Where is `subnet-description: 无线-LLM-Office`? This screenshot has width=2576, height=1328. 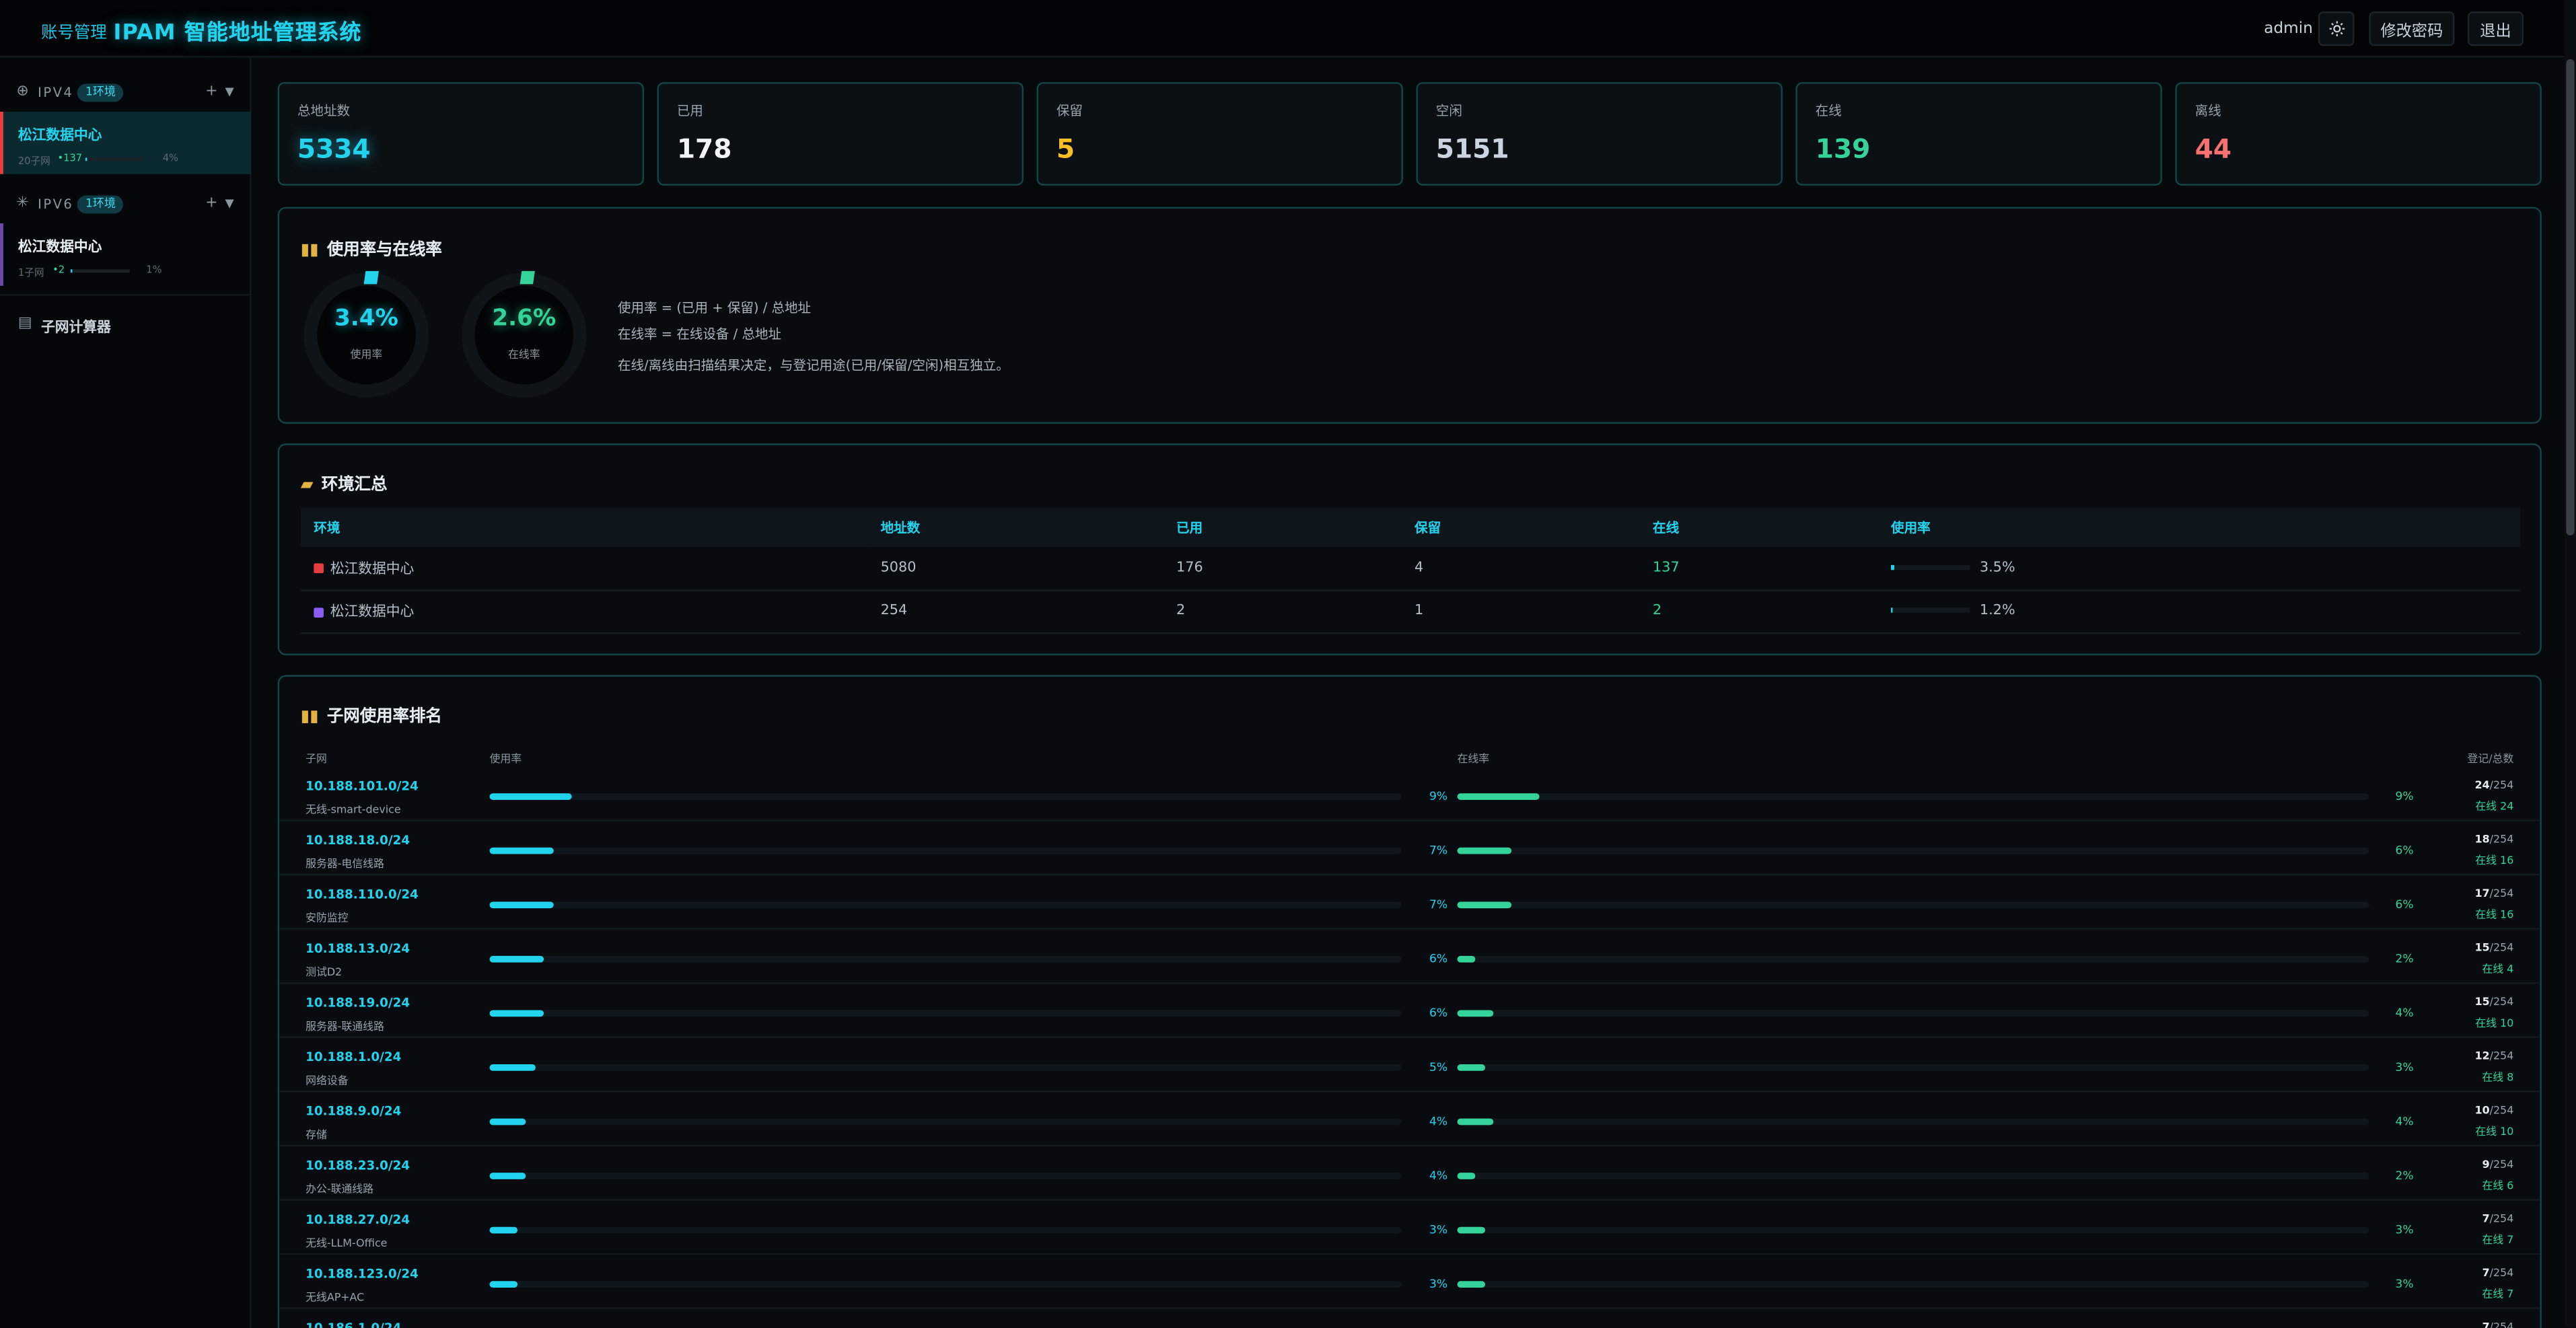
subnet-description: 无线-LLM-Office is located at coordinates (347, 1243).